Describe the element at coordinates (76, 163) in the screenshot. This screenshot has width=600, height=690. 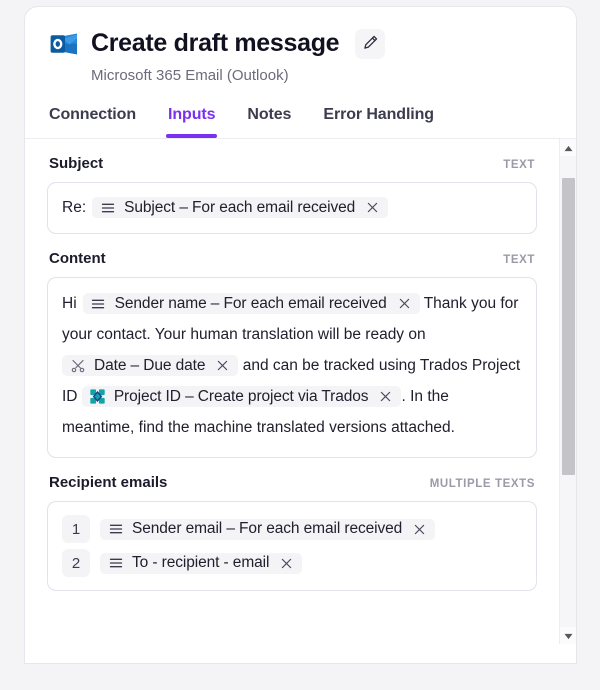
I see `field-subject-label: Subject` at that location.